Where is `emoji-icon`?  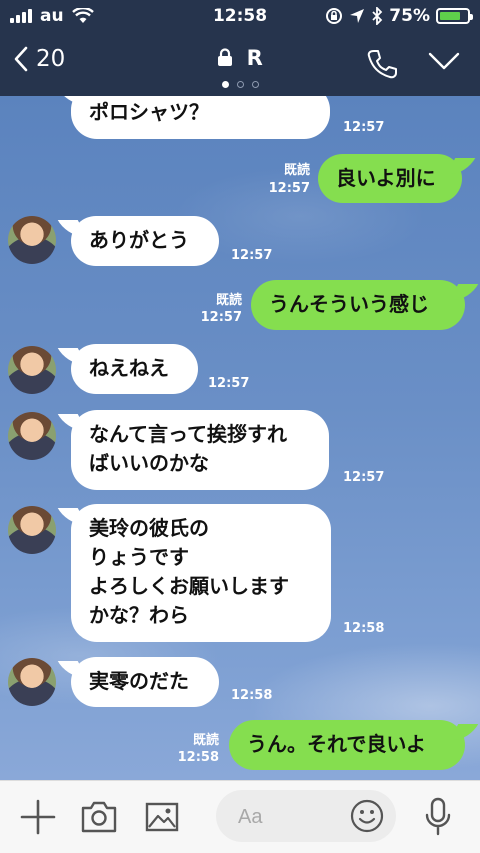 emoji-icon is located at coordinates (367, 816).